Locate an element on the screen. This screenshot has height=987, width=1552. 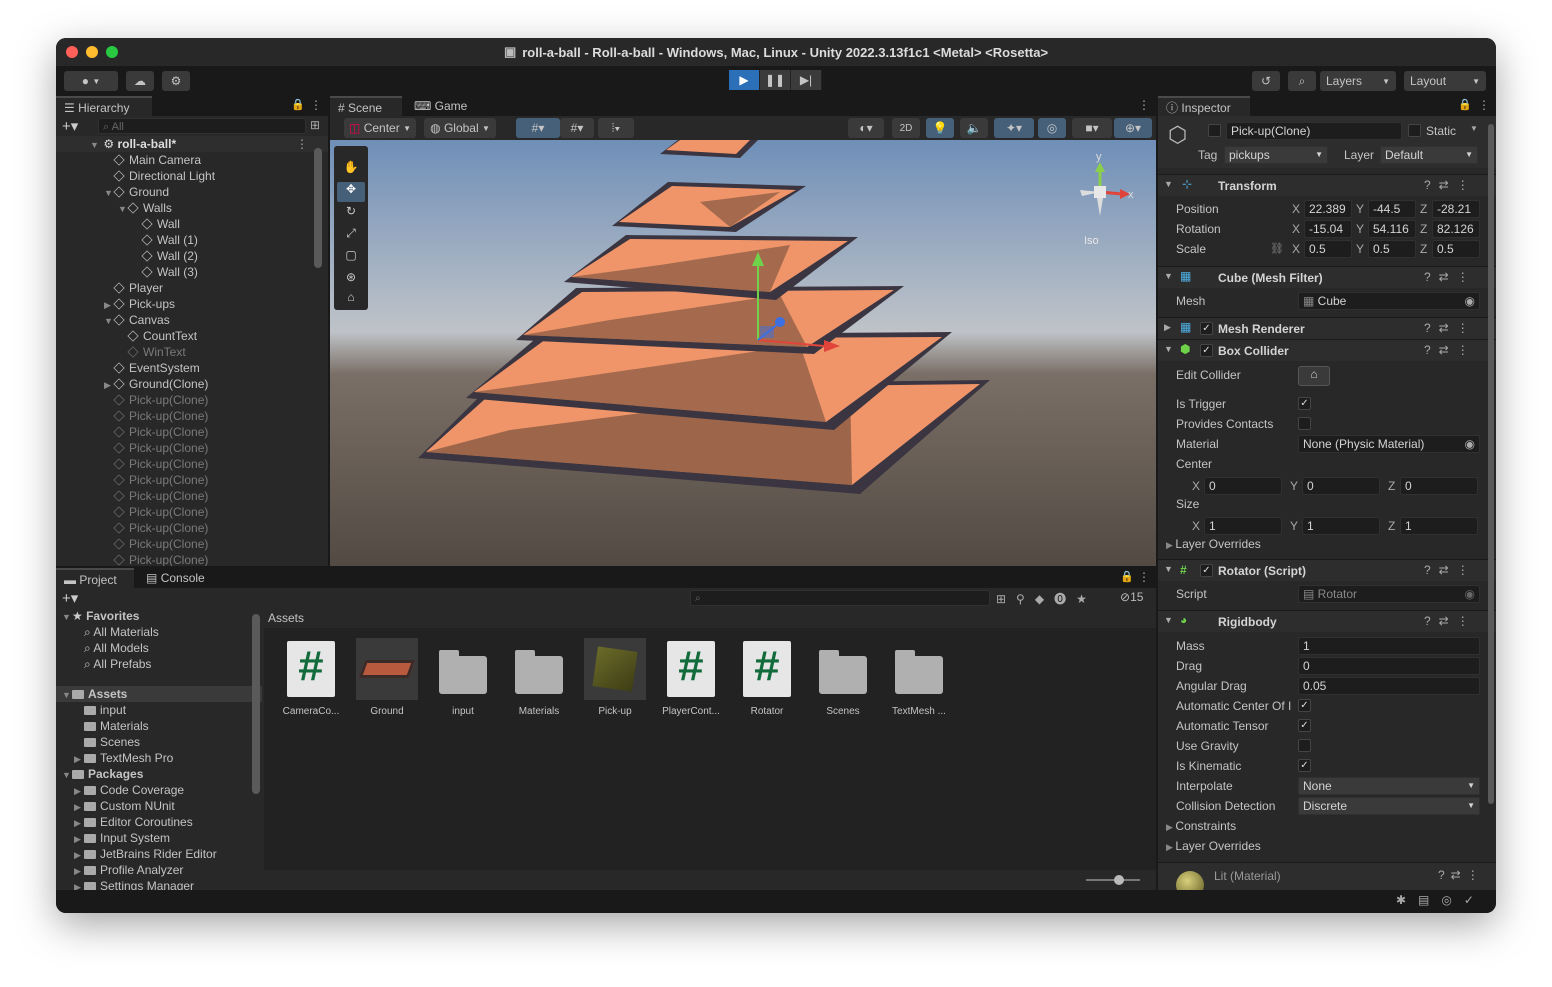
asset-item: Materials is located at coordinates (539, 677).